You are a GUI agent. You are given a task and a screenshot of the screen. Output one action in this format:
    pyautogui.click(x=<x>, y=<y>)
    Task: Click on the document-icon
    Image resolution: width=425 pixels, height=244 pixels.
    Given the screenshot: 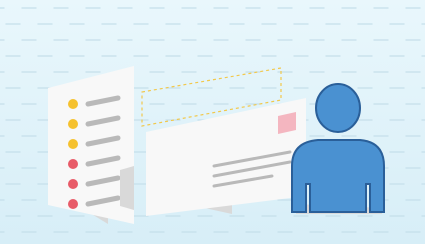 What is the action you would take?
    pyautogui.click(x=91, y=145)
    